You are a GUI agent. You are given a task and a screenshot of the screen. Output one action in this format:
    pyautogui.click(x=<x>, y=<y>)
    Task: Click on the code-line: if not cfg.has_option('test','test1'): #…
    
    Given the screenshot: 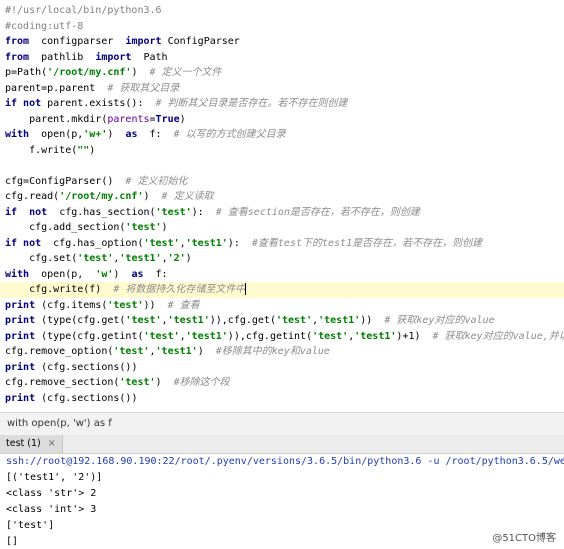 What is the action you would take?
    pyautogui.click(x=244, y=243)
    